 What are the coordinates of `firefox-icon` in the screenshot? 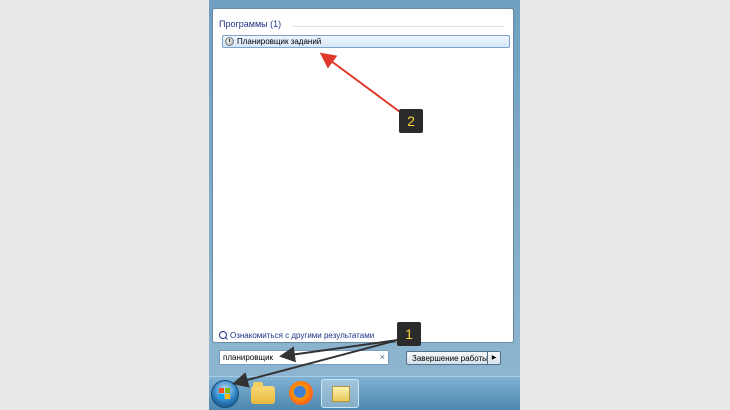 It's located at (301, 393).